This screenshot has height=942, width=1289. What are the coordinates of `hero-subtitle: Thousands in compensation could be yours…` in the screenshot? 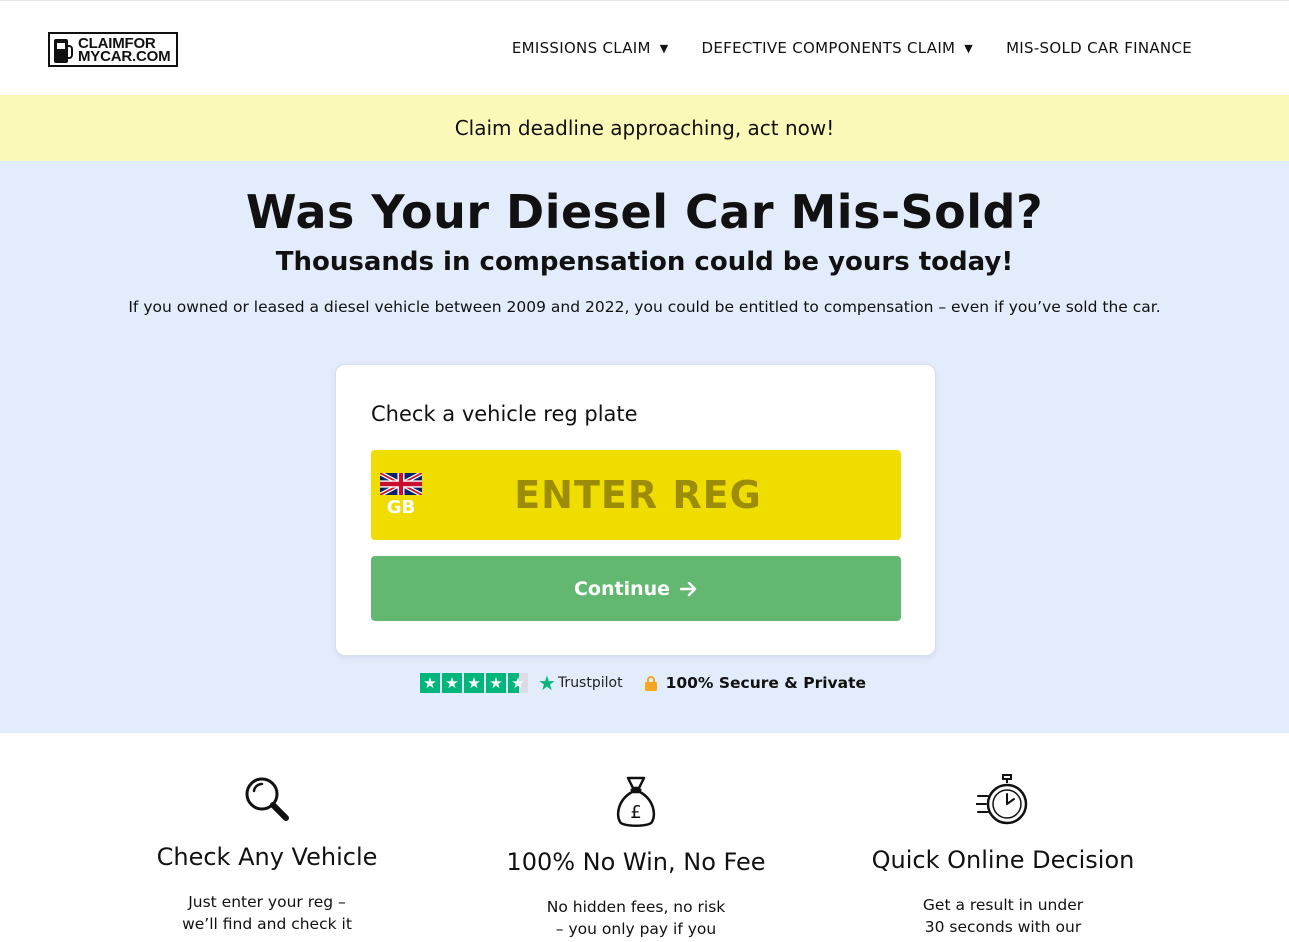 It's located at (644, 262).